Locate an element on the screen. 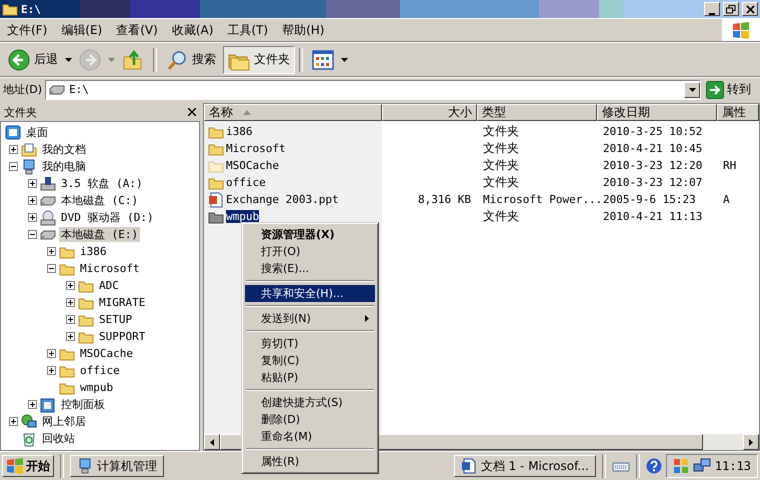 Image resolution: width=760 pixels, height=480 pixels. search-button: 搜索 is located at coordinates (191, 60).